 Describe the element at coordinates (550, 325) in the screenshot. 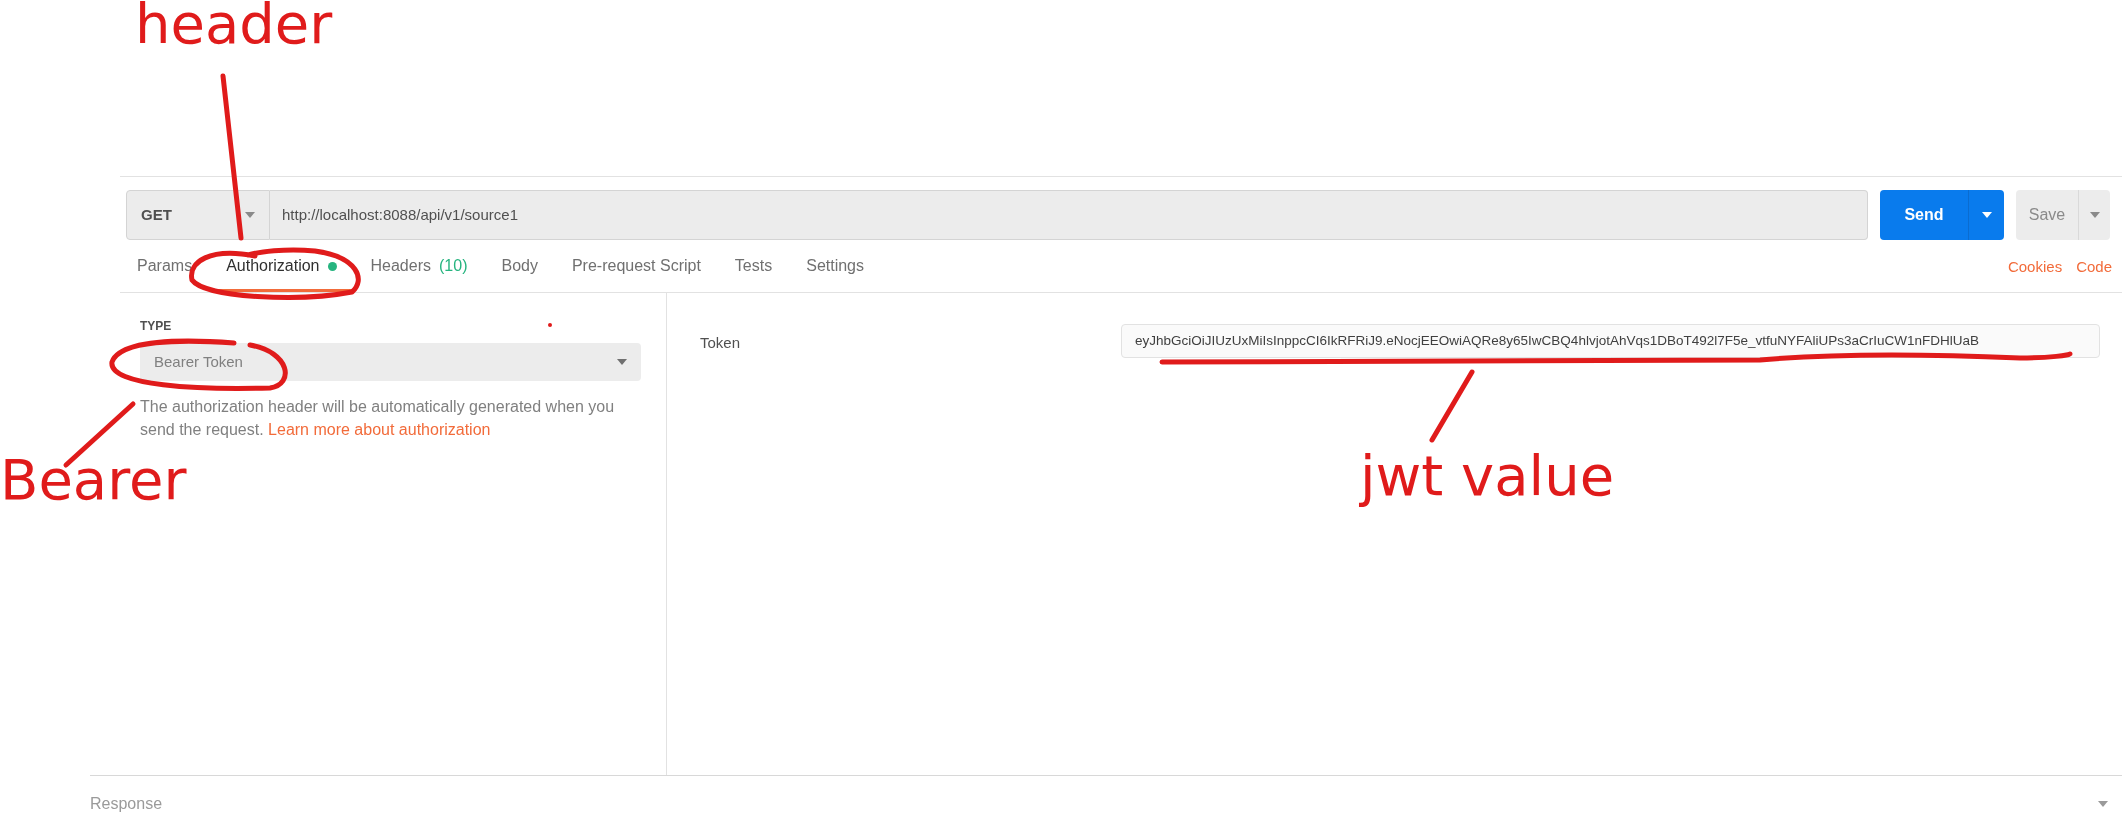

I see `dot-mark` at that location.